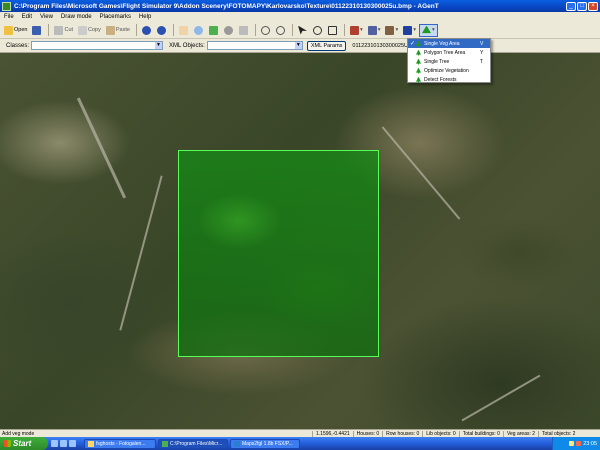  I want to click on redo-icon, so click(161, 30).